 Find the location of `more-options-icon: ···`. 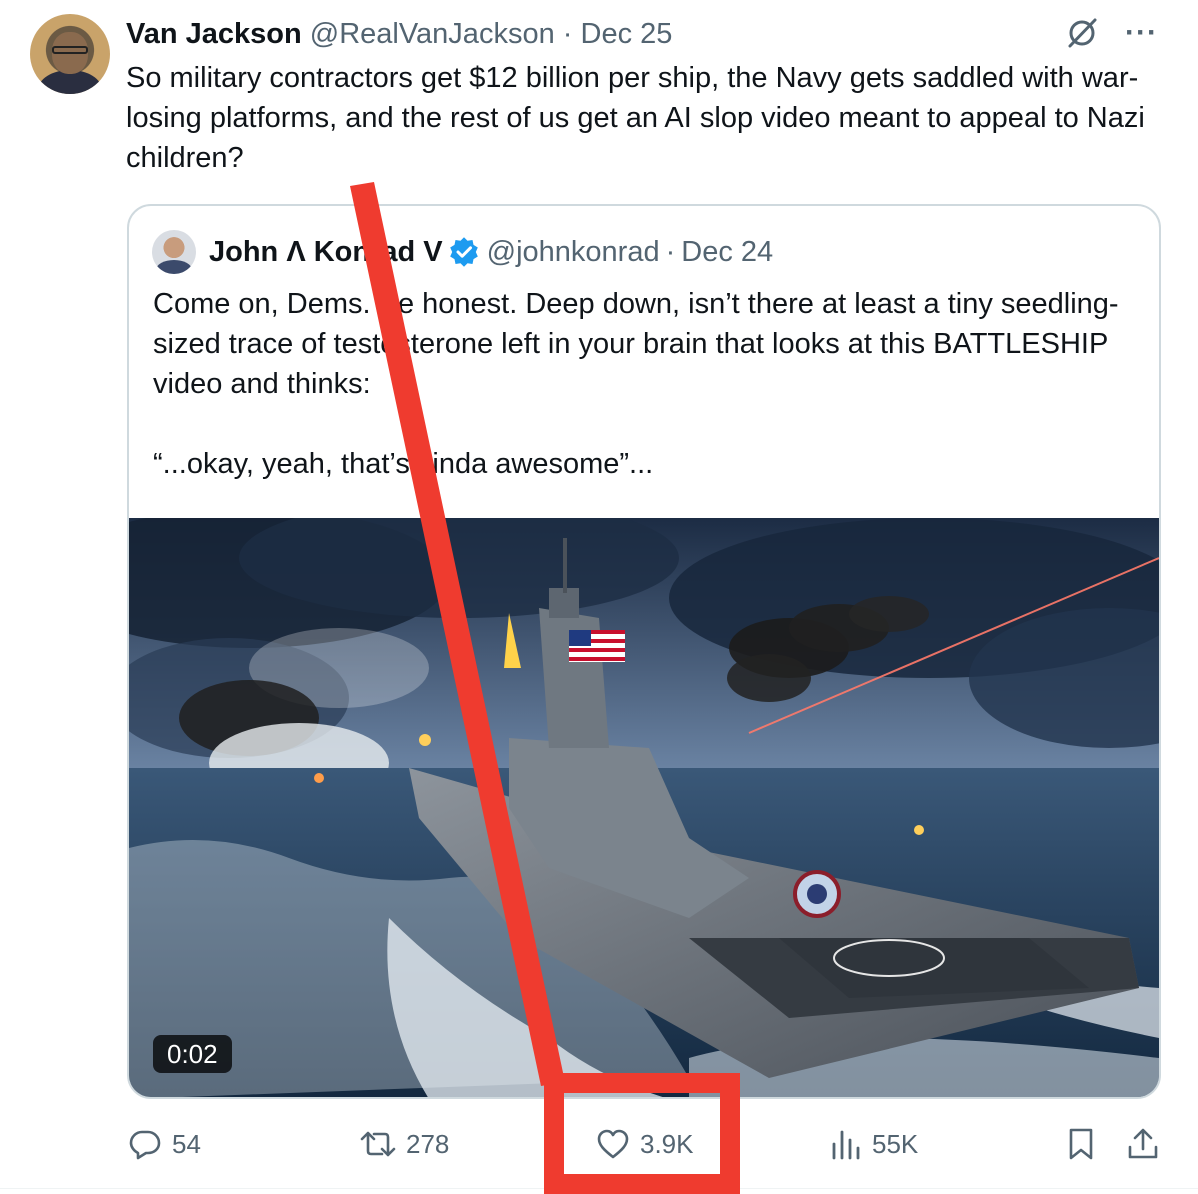

more-options-icon: ··· is located at coordinates (1141, 33).